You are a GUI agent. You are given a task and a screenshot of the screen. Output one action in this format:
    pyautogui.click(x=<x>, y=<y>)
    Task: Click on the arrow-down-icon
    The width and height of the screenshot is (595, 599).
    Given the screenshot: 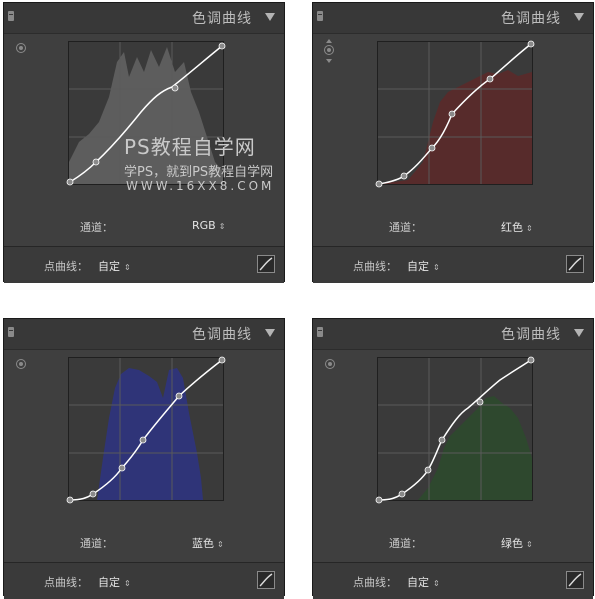 What is the action you would take?
    pyautogui.click(x=329, y=61)
    